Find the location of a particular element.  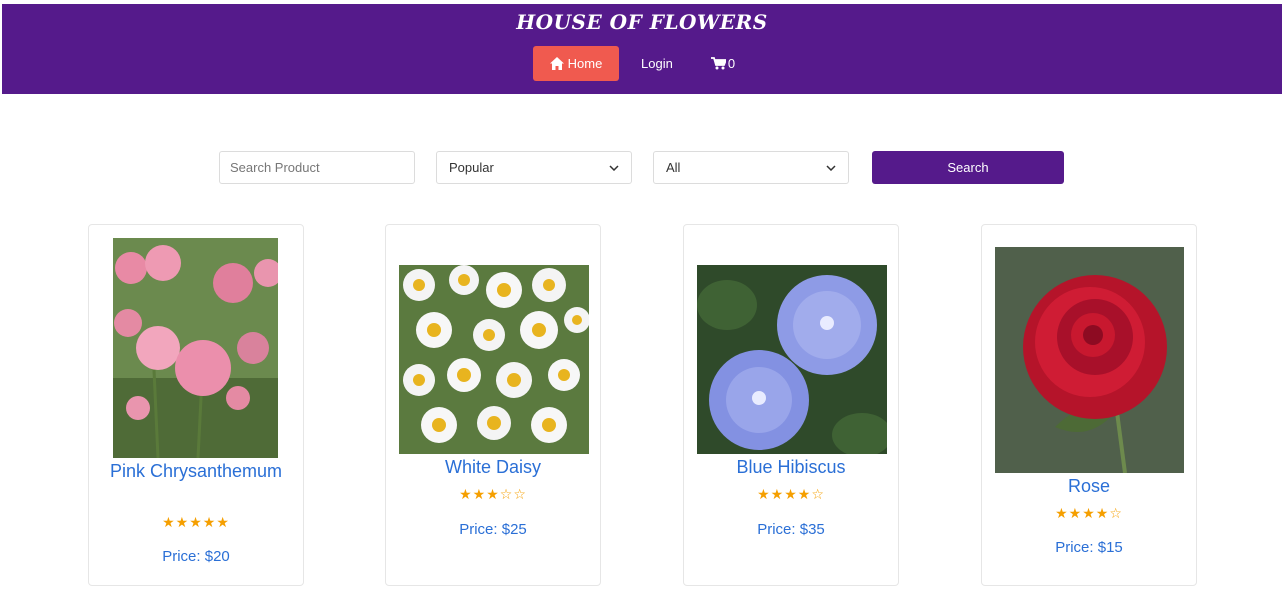

product-image-pink-chrysanthemum is located at coordinates (195, 348).